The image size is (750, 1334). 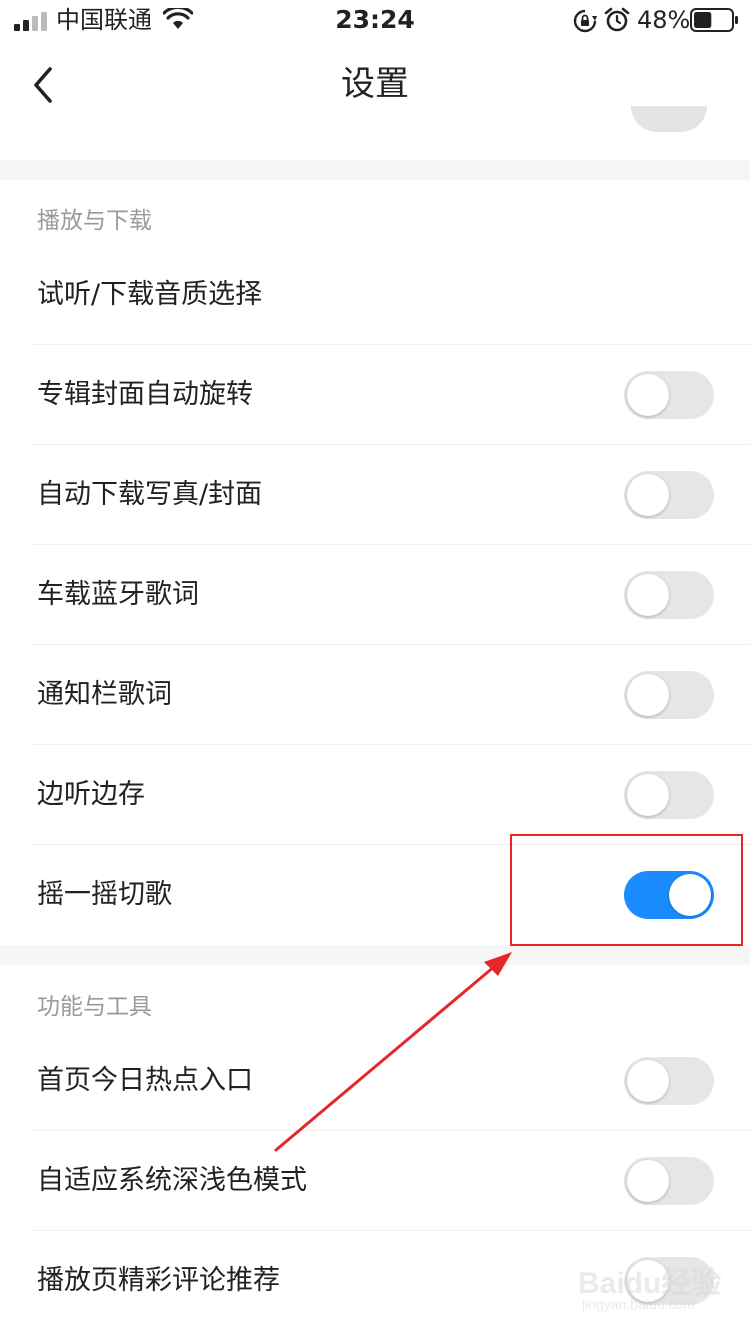 I want to click on watermark-url: jingyan.baidu.com, so click(x=638, y=1304).